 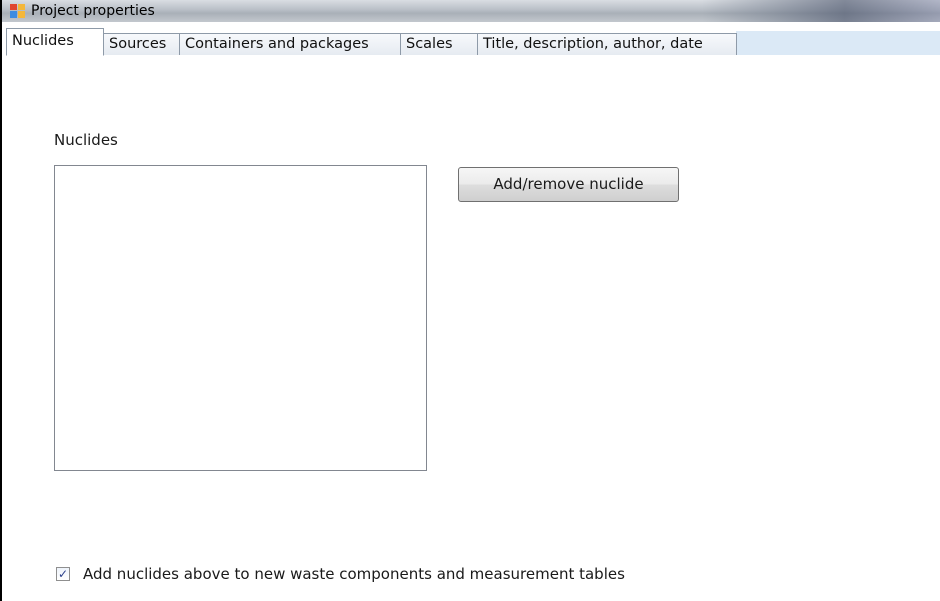 I want to click on add-remove-nuclide-button: Add/remove nuclide, so click(x=568, y=184).